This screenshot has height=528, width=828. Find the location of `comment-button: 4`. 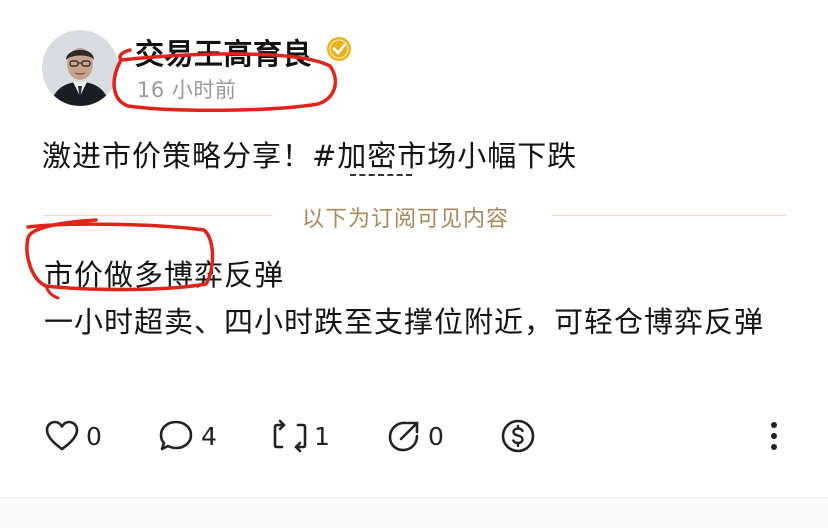

comment-button: 4 is located at coordinates (188, 436).